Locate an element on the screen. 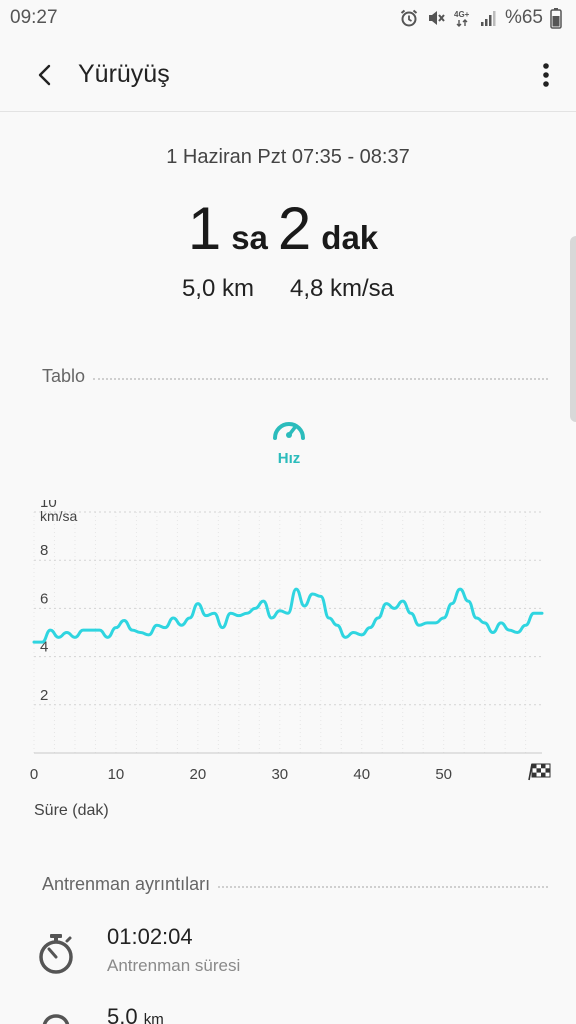  detail-row-duration: 01:02:04 Antrenman süresi is located at coordinates (288, 959).